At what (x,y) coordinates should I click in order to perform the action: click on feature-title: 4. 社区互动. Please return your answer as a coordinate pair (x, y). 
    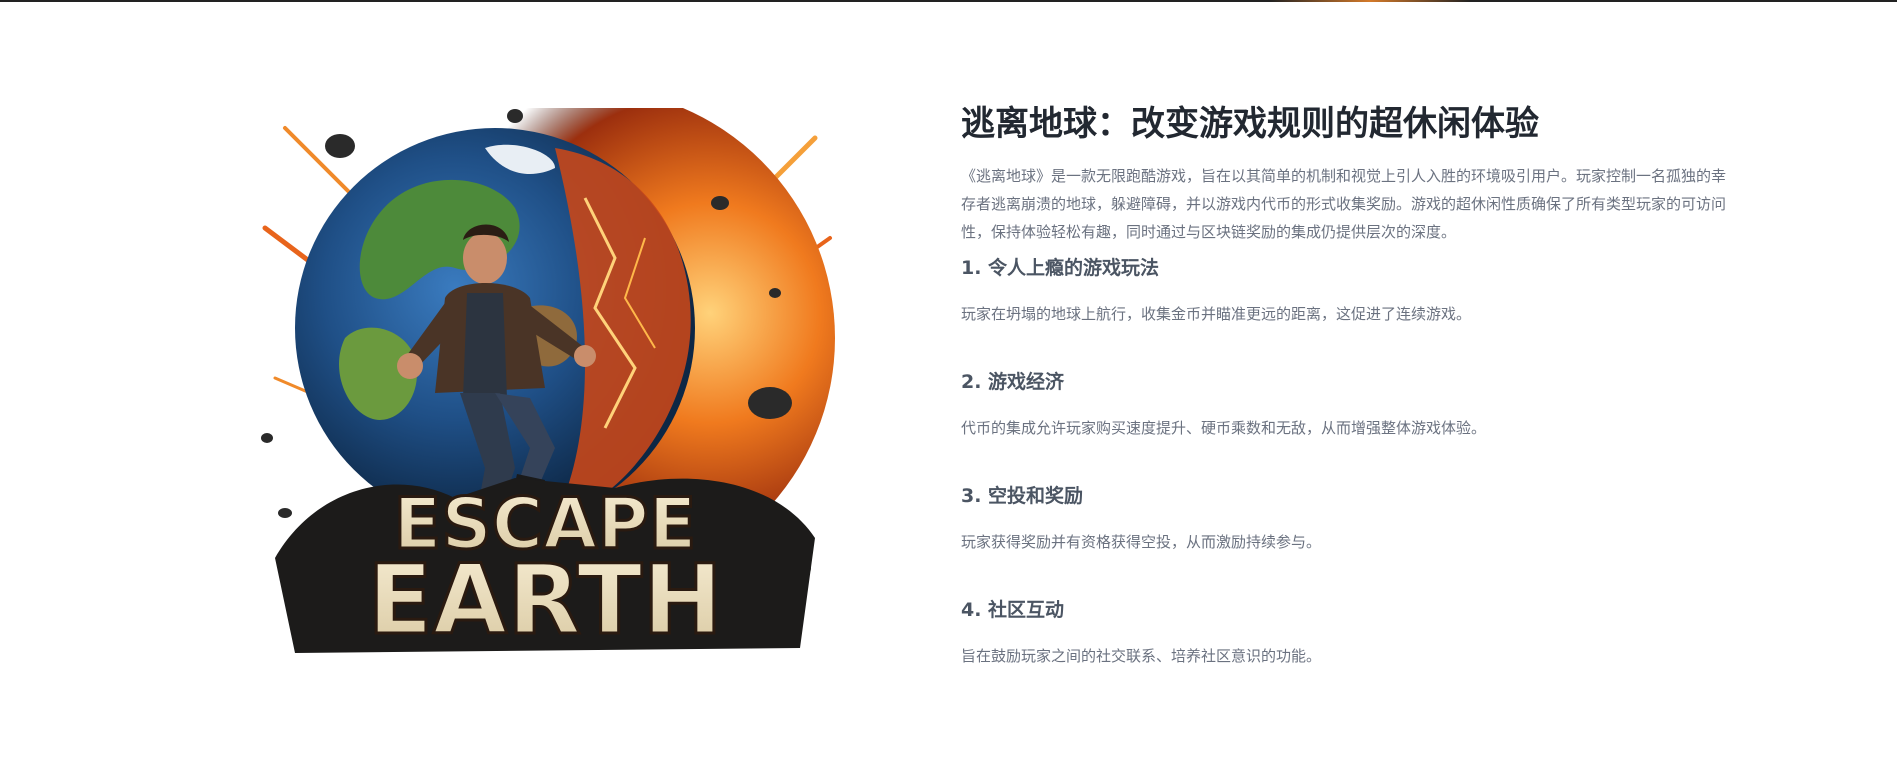
    Looking at the image, I should click on (1013, 610).